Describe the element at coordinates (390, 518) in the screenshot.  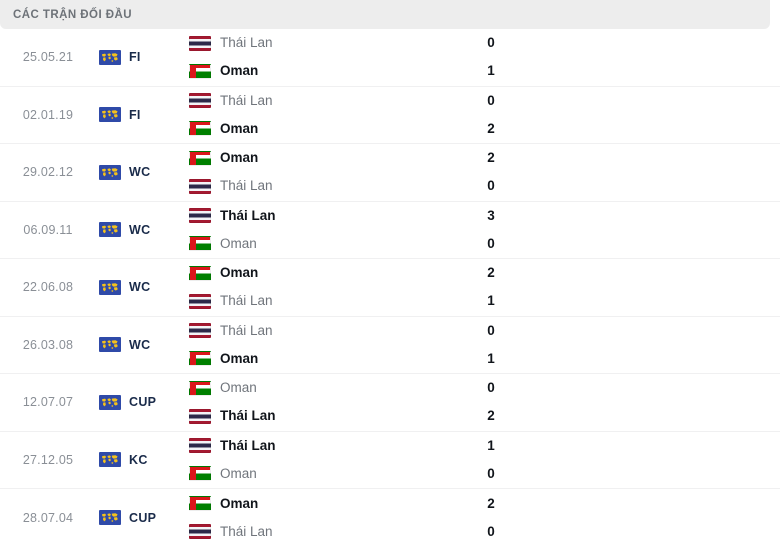
I see `match-row: 28.07.04 CUP Oman Thái Lan 2 0` at that location.